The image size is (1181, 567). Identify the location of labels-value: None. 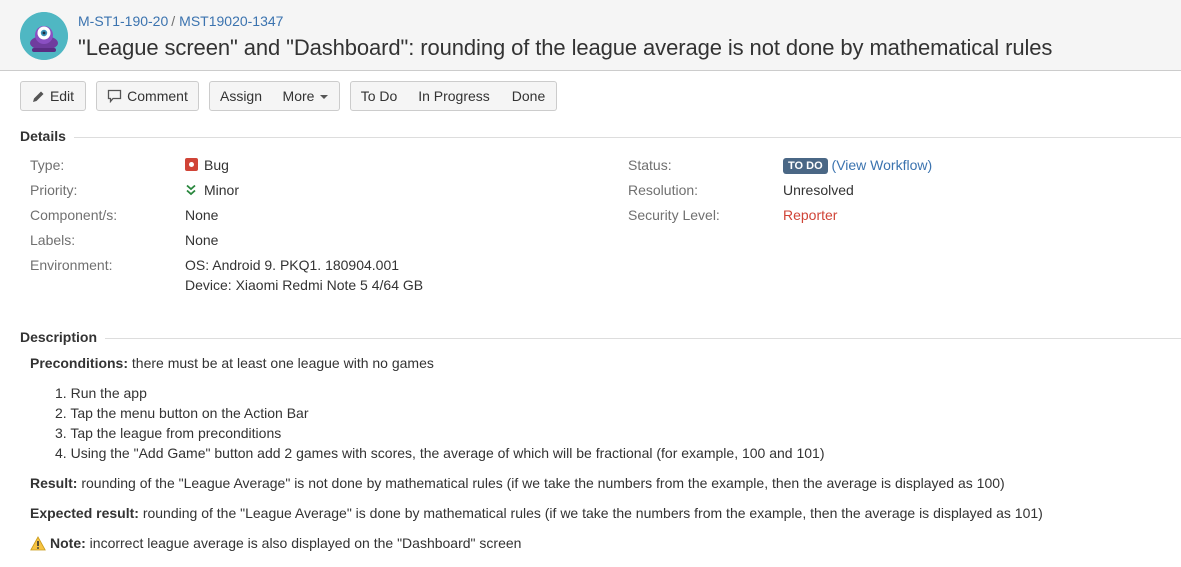
(201, 240).